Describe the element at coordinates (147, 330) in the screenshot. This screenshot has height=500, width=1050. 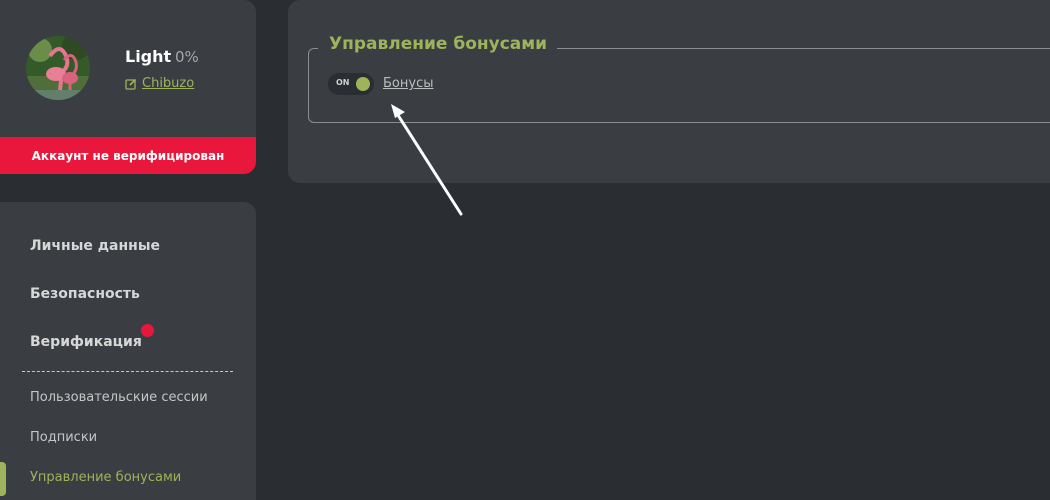
I see `verification-alert-dot` at that location.